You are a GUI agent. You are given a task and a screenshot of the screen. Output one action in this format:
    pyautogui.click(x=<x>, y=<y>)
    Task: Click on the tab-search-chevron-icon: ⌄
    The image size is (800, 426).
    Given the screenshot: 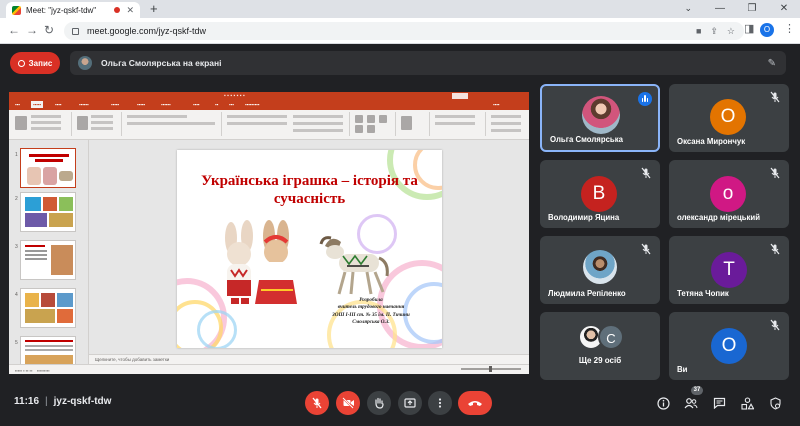 What is the action you would take?
    pyautogui.click(x=688, y=8)
    